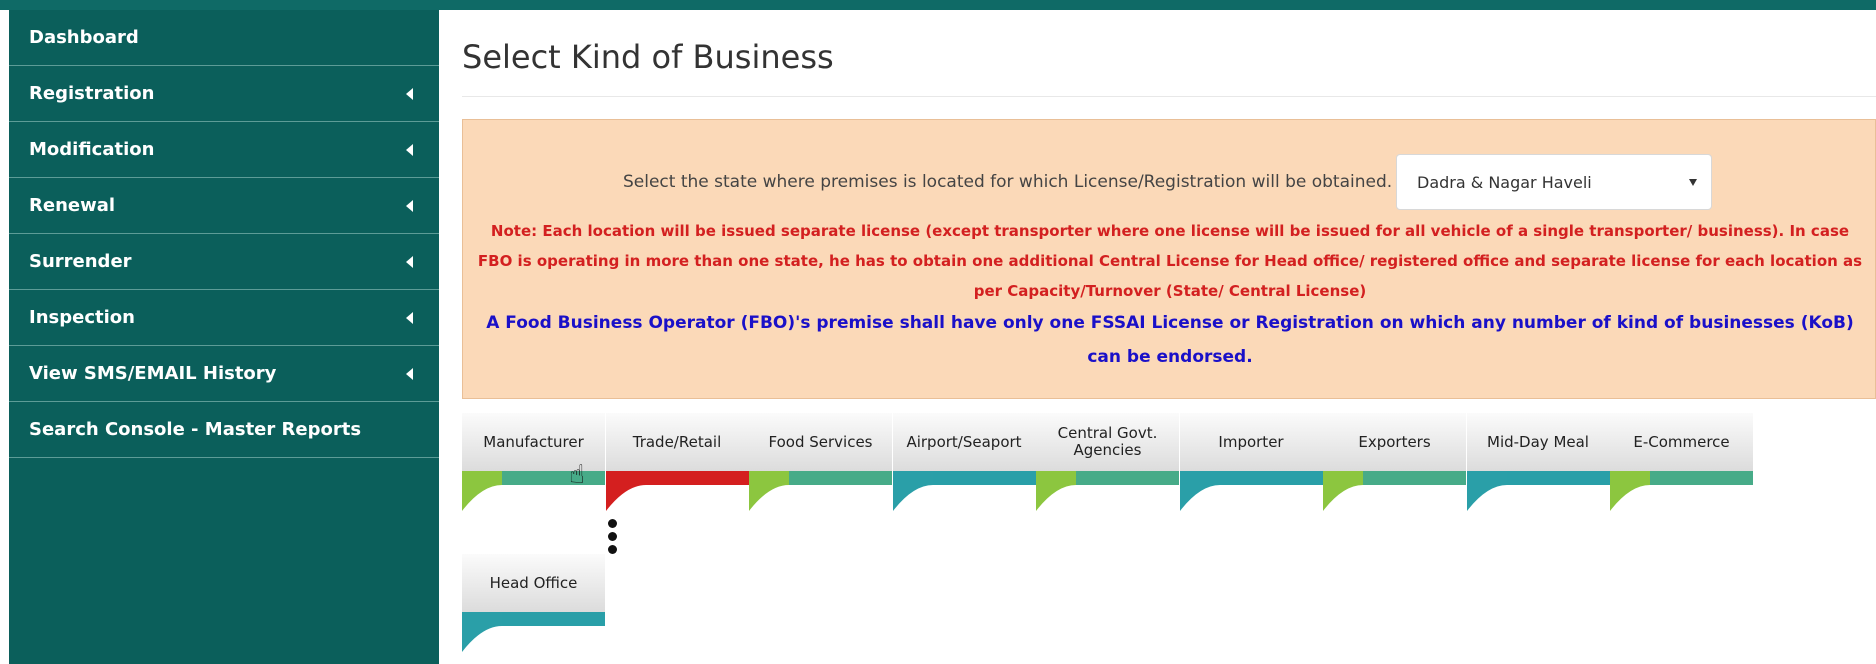  I want to click on tab-label: Trade/Retail, so click(677, 442).